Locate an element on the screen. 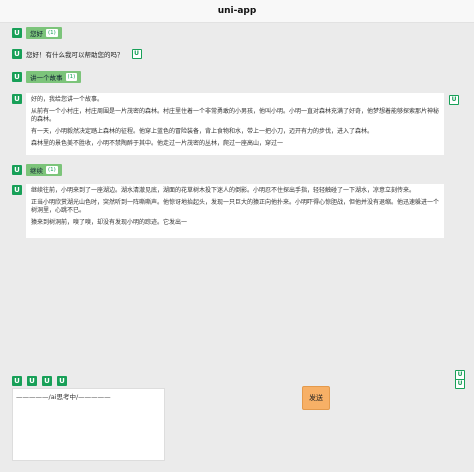  send-button: 发送 is located at coordinates (316, 398).